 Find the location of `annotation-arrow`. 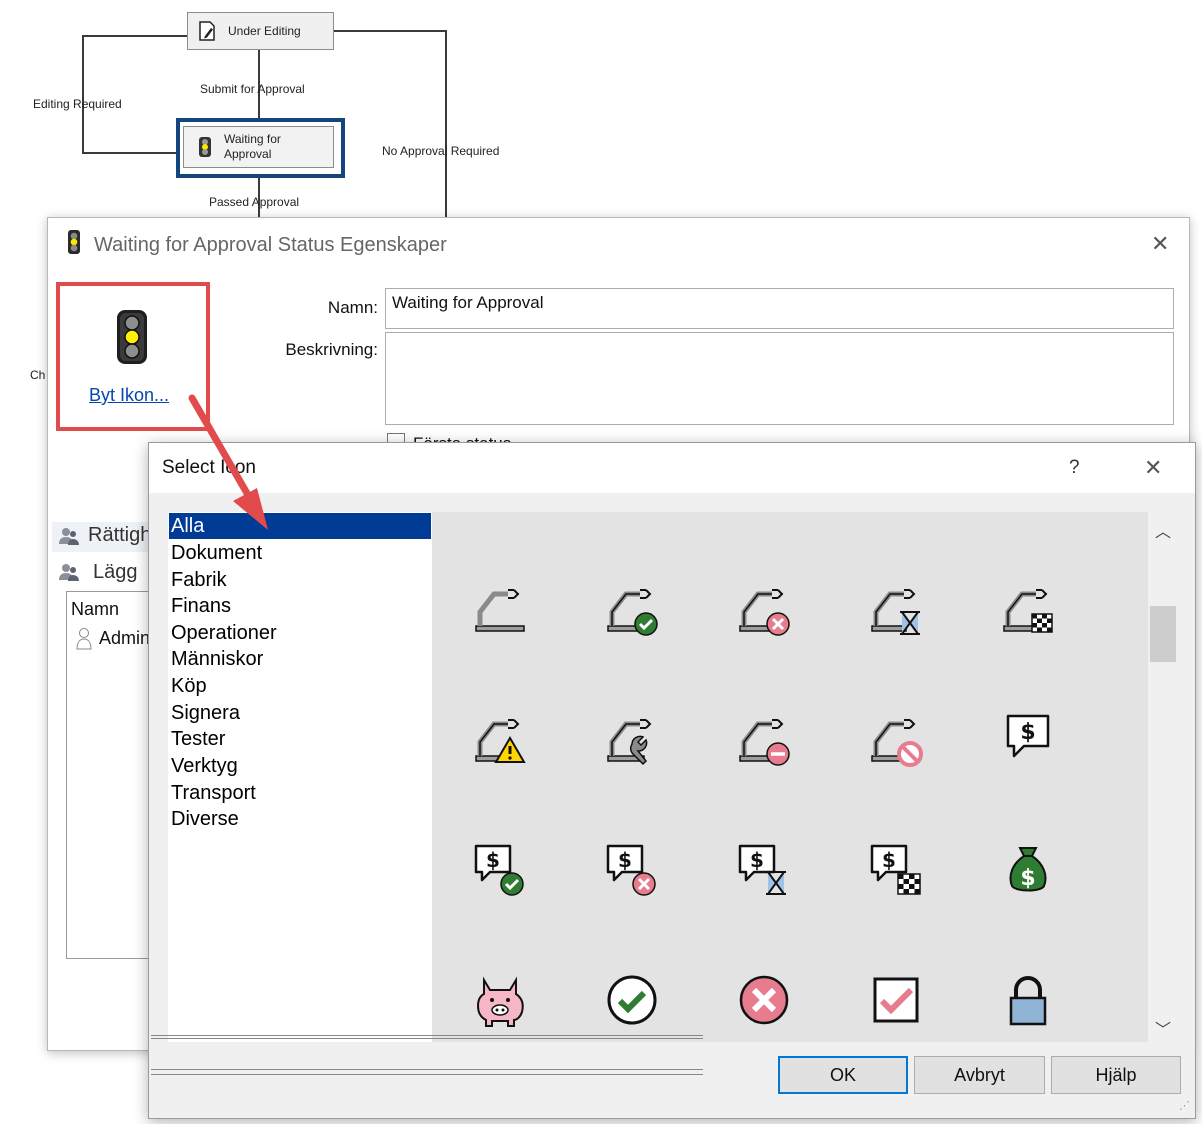

annotation-arrow is located at coordinates (228, 462).